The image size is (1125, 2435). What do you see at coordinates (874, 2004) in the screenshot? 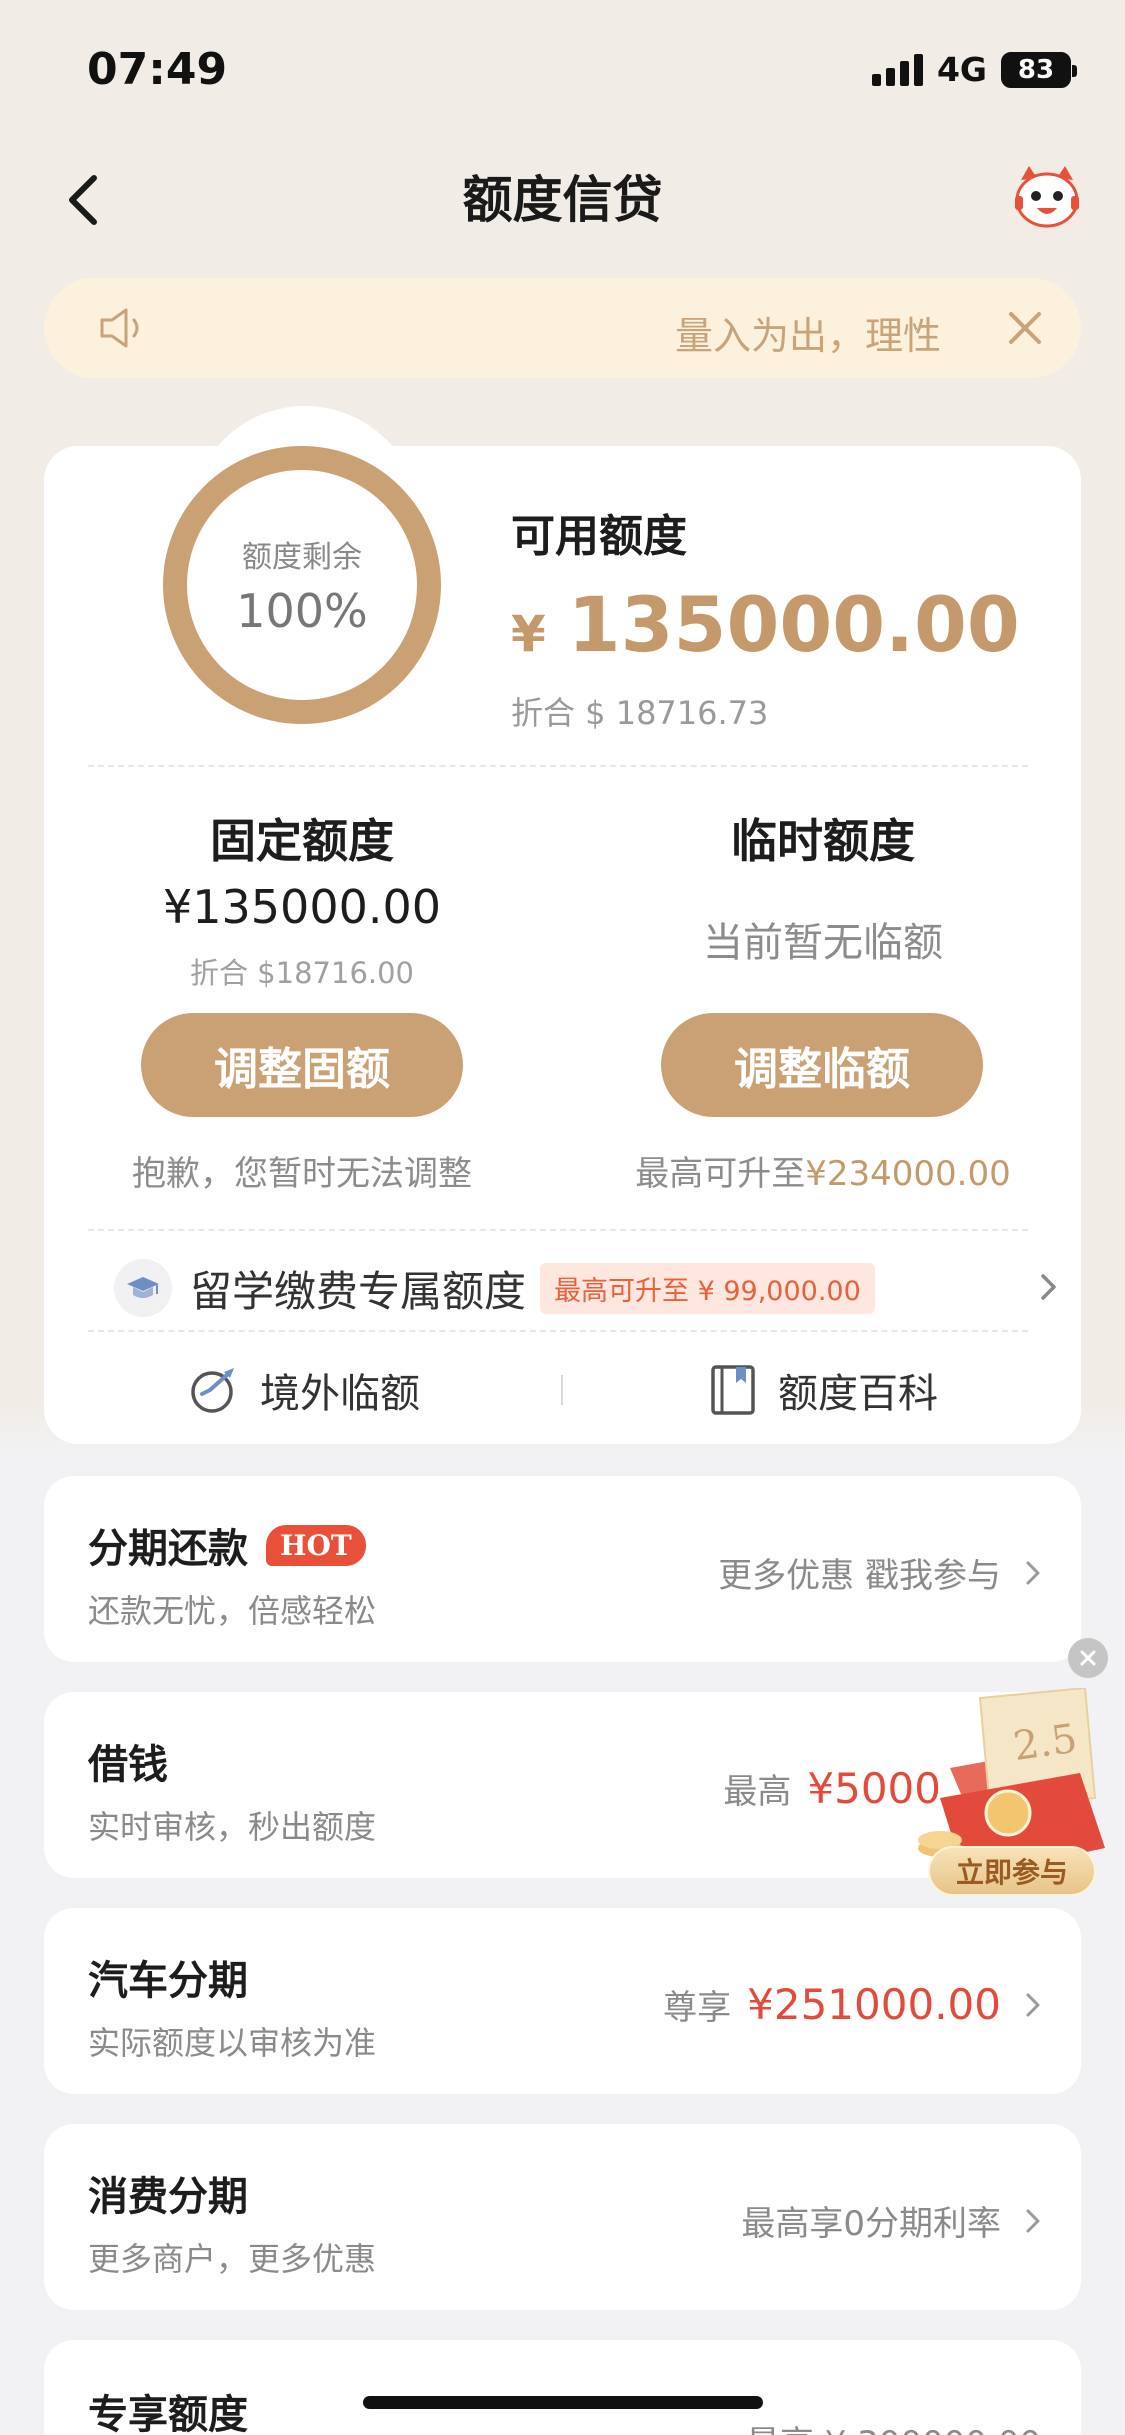
I see `service-right-value: ¥251000.00` at bounding box center [874, 2004].